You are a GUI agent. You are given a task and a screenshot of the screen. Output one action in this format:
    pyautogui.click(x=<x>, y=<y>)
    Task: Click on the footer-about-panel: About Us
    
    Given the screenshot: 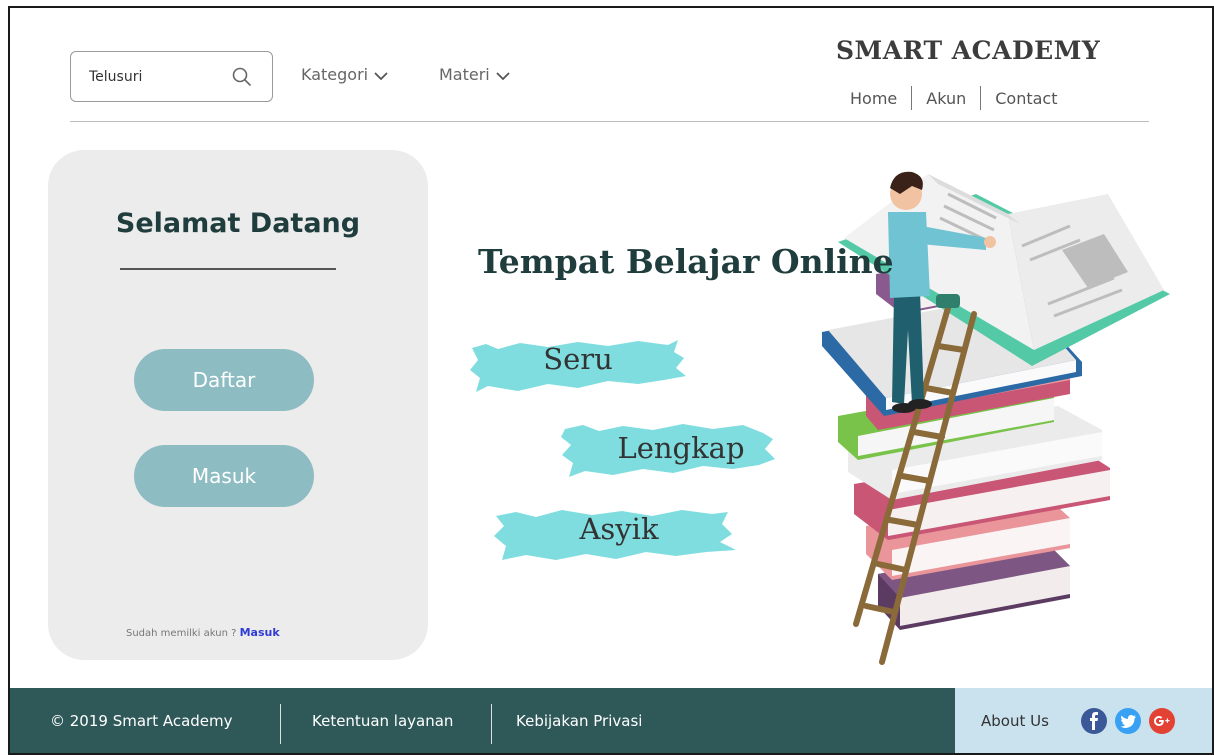 What is the action you would take?
    pyautogui.click(x=1083, y=720)
    